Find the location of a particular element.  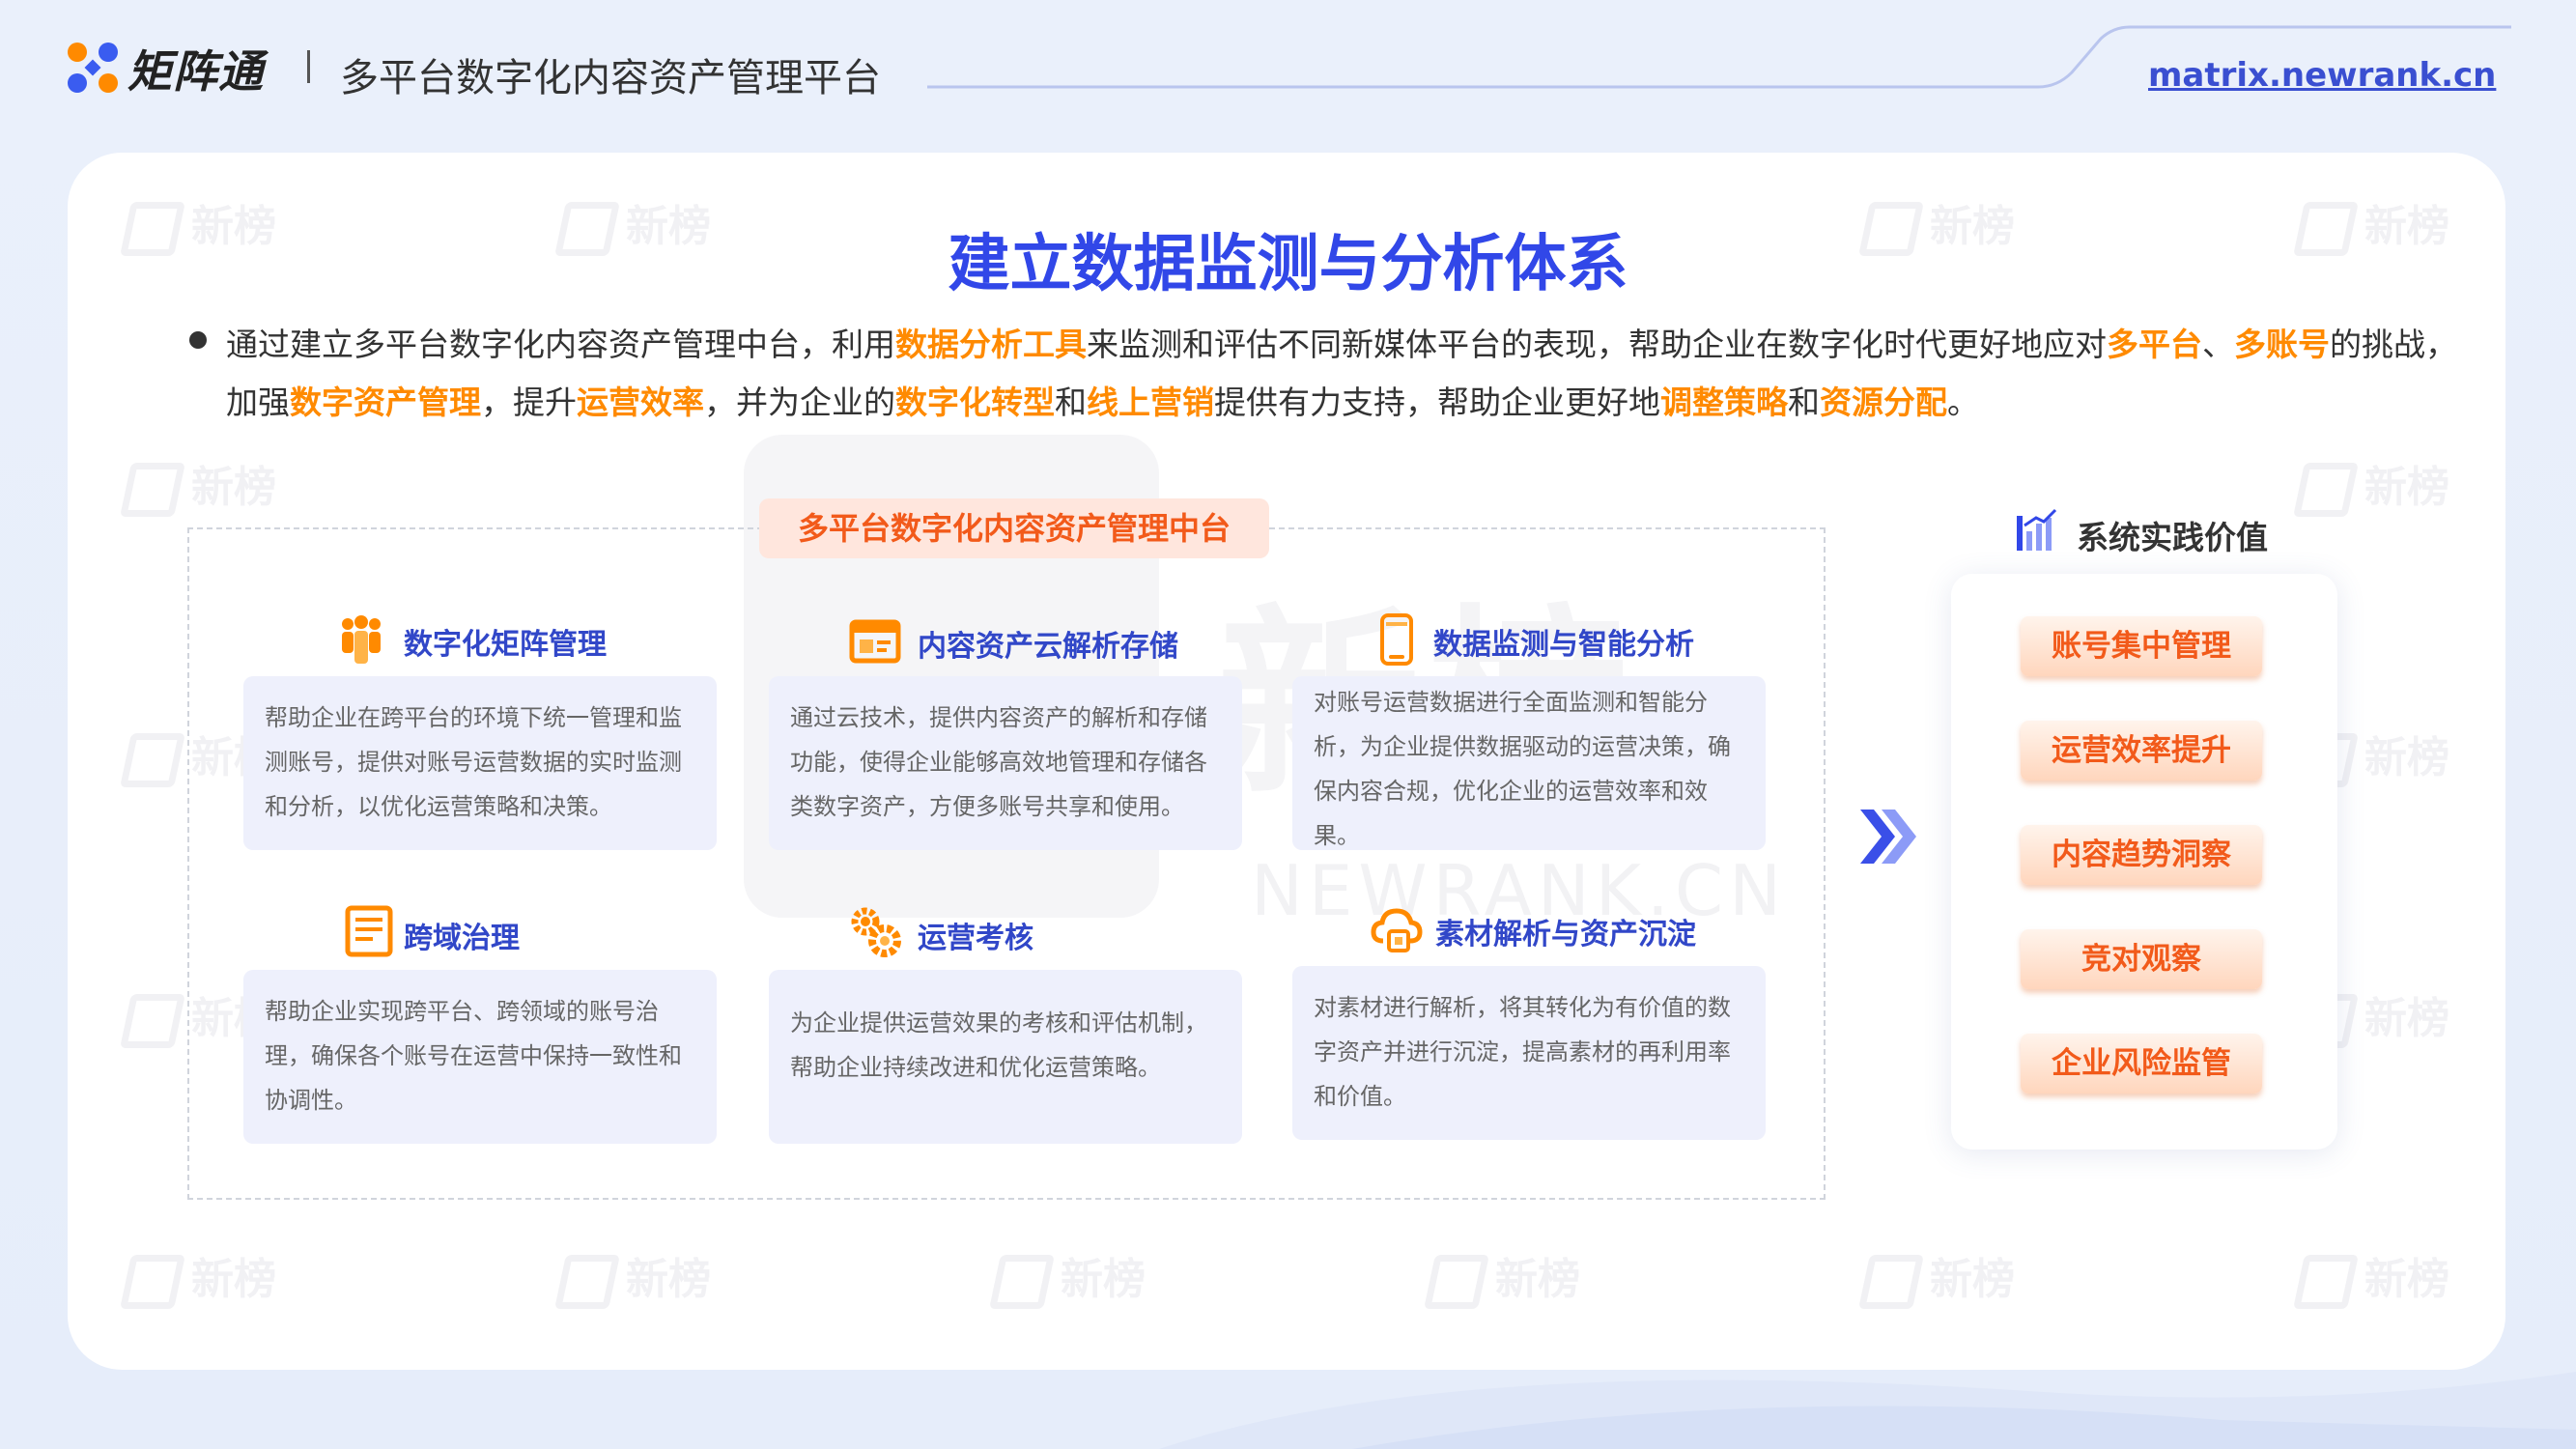

value-tag: 竞对观察 is located at coordinates (2141, 959).